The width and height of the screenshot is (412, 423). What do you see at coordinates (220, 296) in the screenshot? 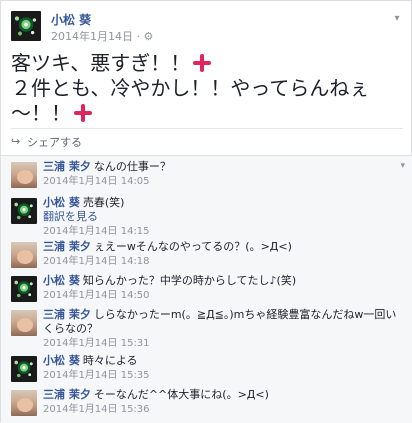
I see `comment-time: 2014年1月14日 14:50` at bounding box center [220, 296].